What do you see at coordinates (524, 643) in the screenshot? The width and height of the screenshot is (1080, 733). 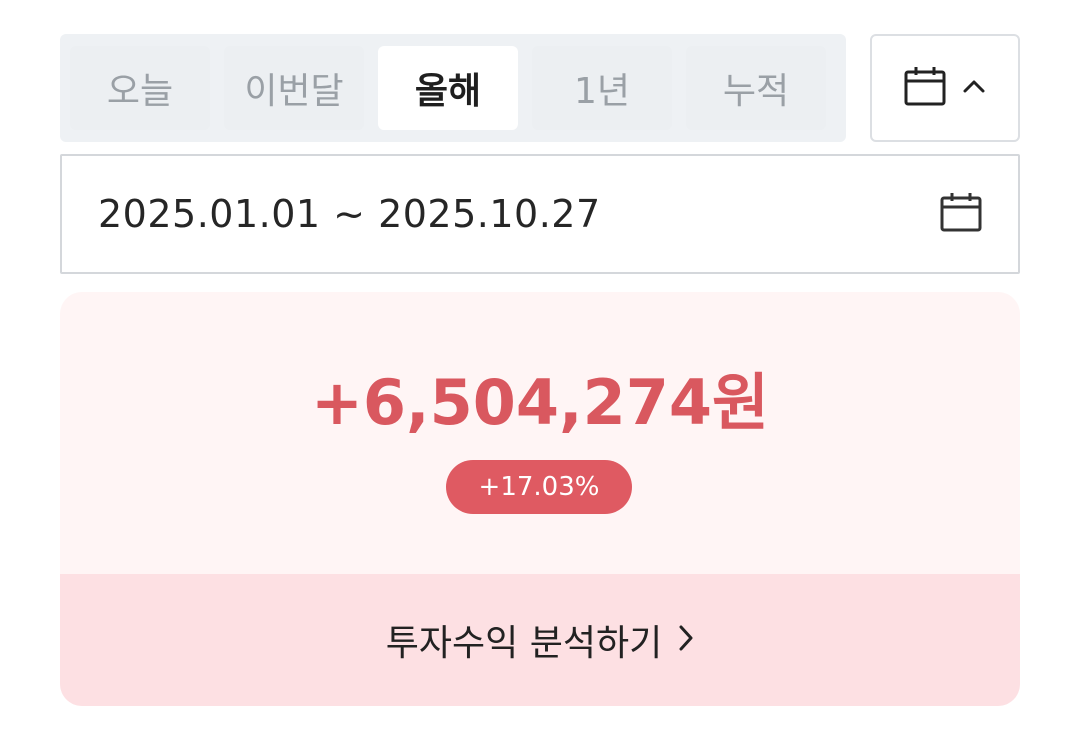 I see `profit-analysis-label: 투자수익 분석하기` at bounding box center [524, 643].